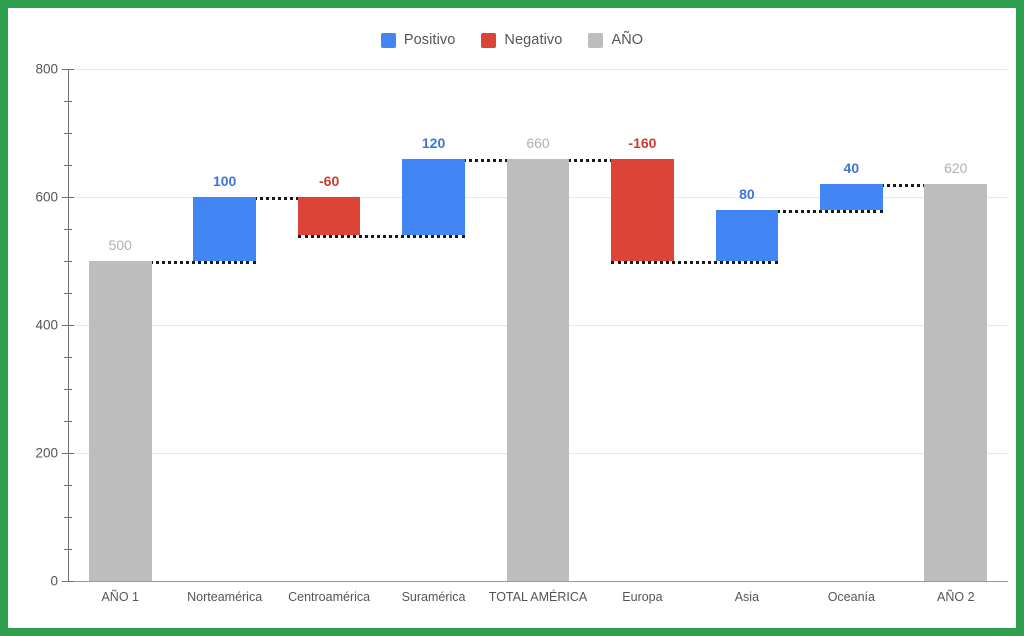 The width and height of the screenshot is (1024, 636). Describe the element at coordinates (956, 382) in the screenshot. I see `bar-año-2` at that location.